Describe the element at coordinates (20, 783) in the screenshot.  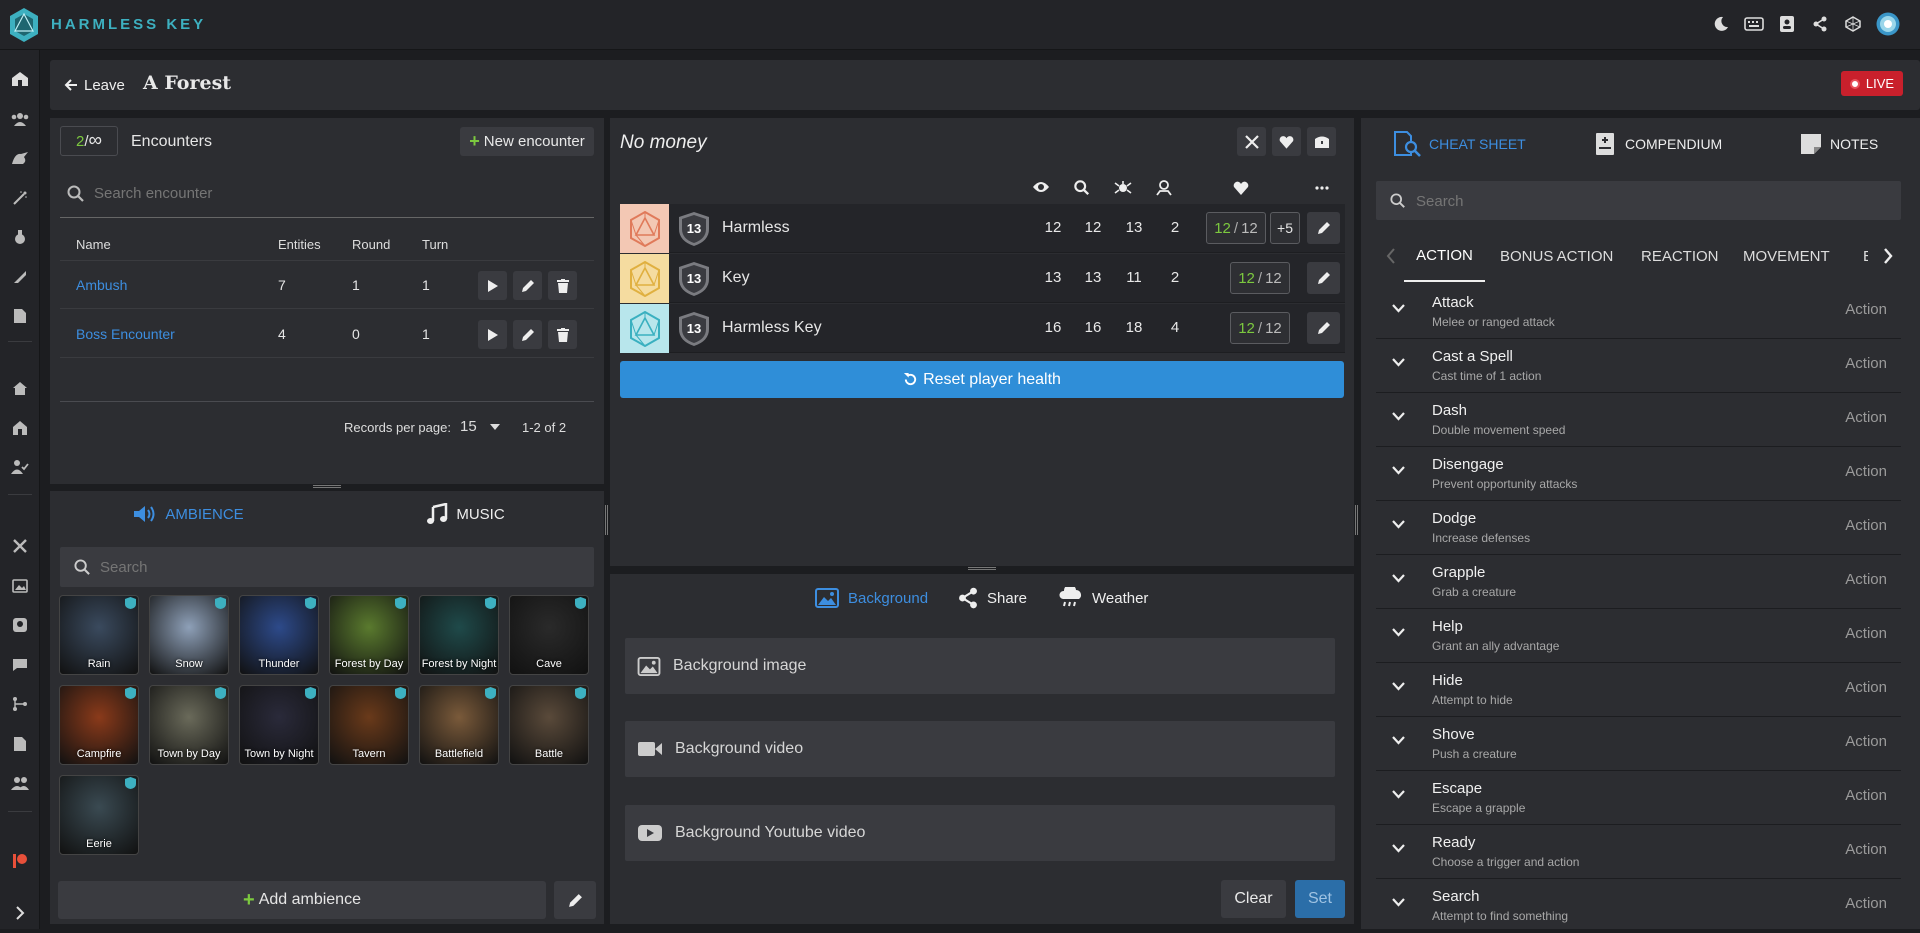
I see `sidebar-users-icon` at that location.